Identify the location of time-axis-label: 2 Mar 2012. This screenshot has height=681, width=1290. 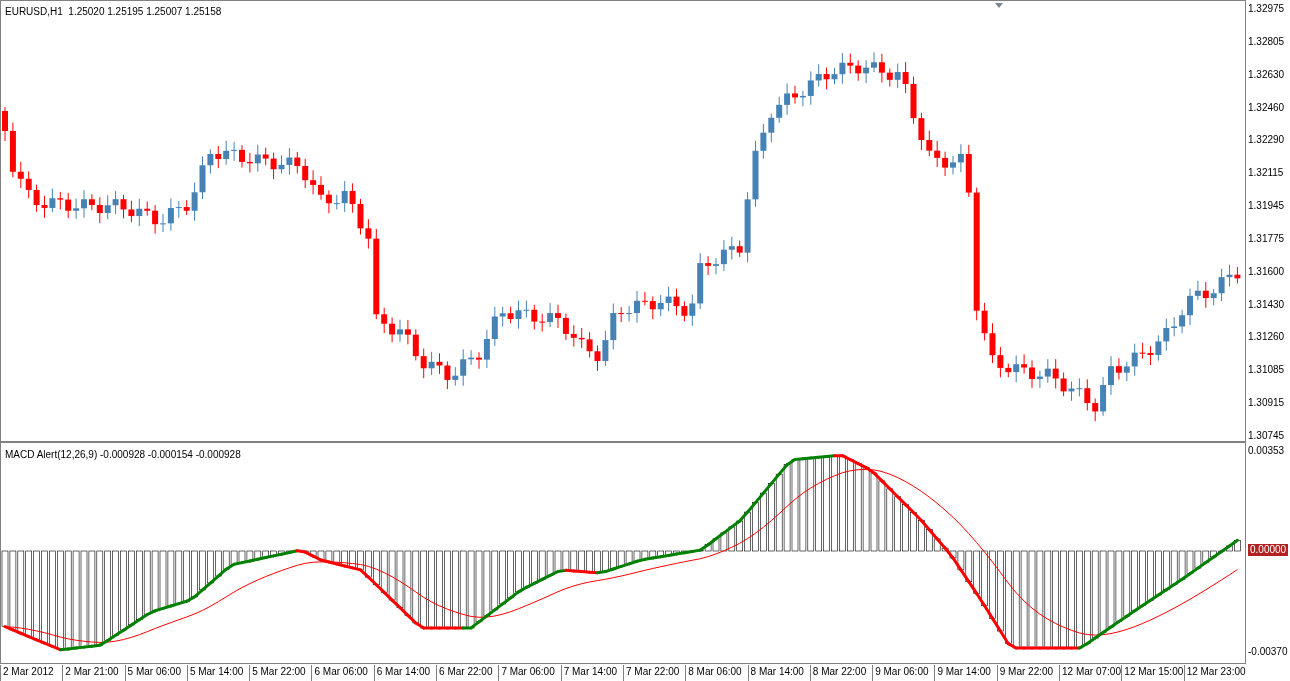
(31, 673).